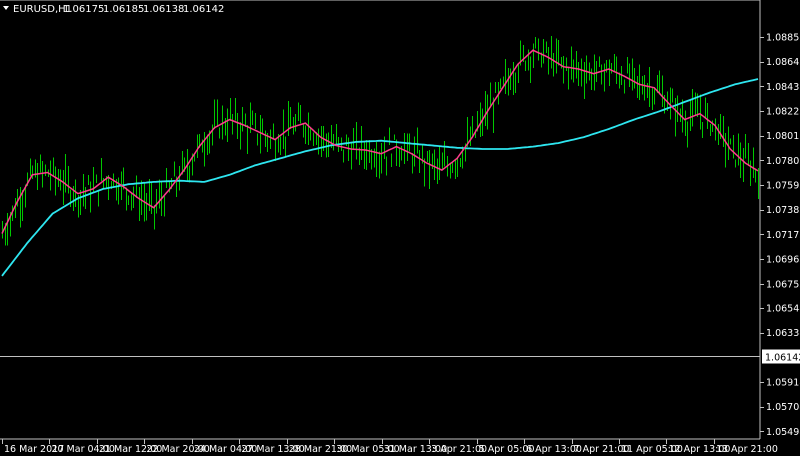 The image size is (800, 456). Describe the element at coordinates (783, 308) in the screenshot. I see `y-tick-label: 1.06548` at that location.